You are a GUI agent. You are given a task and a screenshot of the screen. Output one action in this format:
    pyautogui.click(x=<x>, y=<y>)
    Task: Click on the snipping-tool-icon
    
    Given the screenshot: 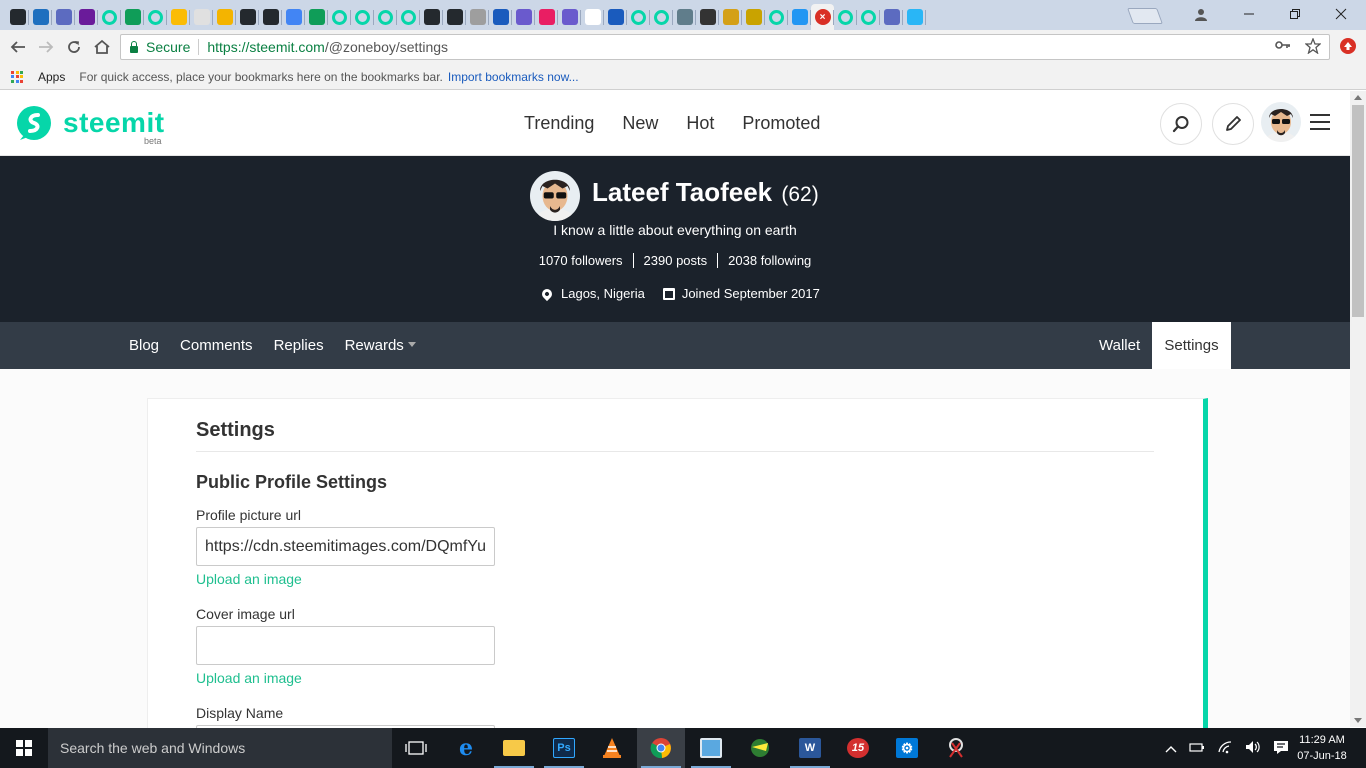 What is the action you would take?
    pyautogui.click(x=956, y=748)
    